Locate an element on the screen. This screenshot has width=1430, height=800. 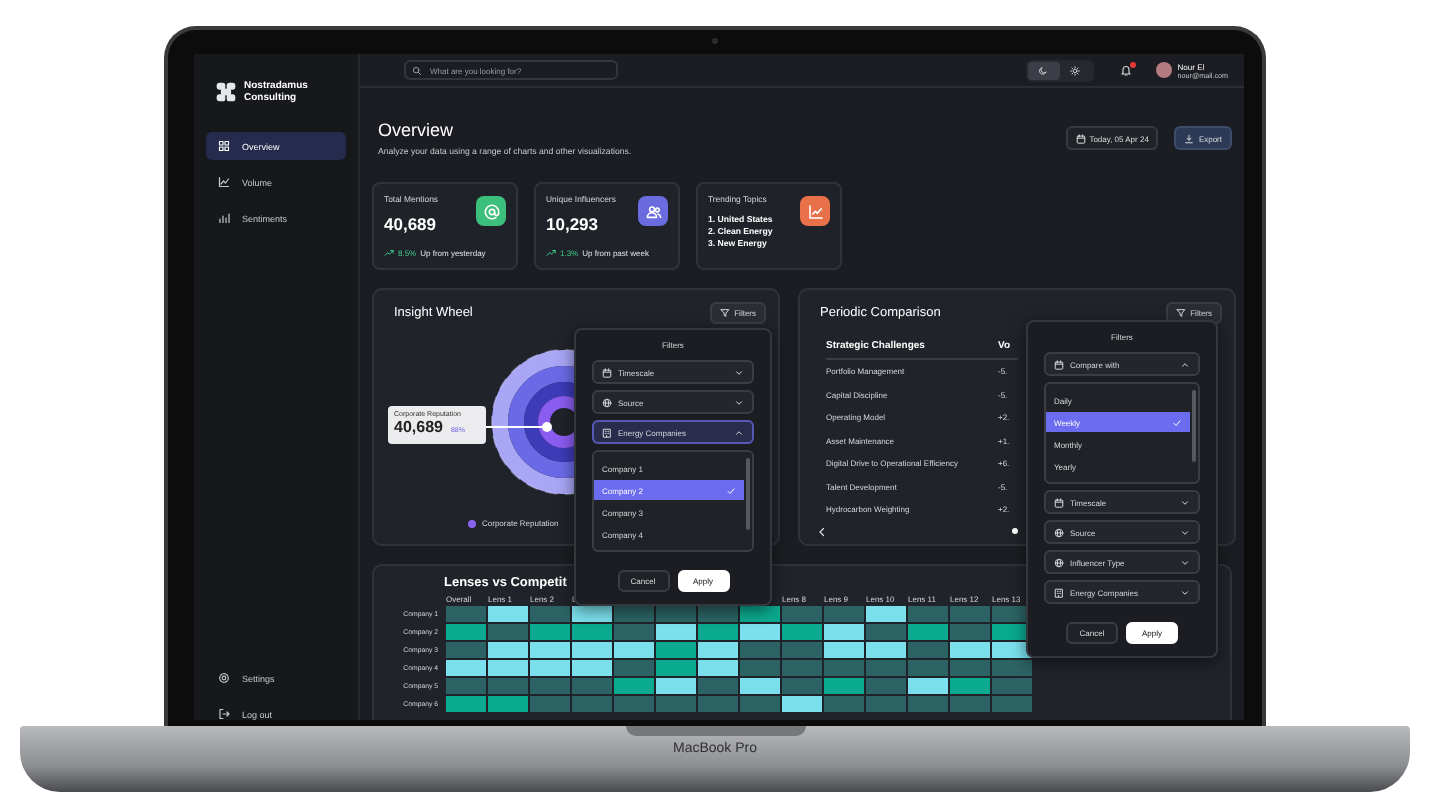
avatar is located at coordinates (1163, 70).